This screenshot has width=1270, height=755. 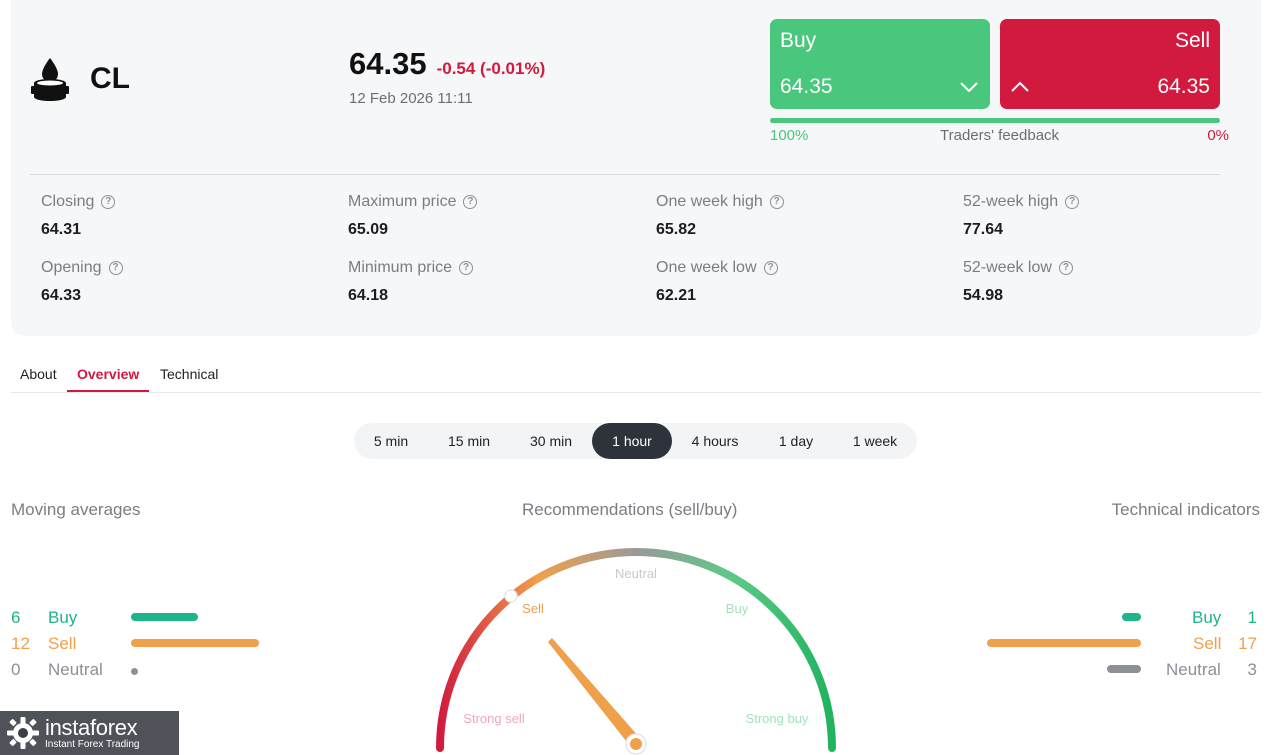 I want to click on gauge-needle-center, so click(x=636, y=744).